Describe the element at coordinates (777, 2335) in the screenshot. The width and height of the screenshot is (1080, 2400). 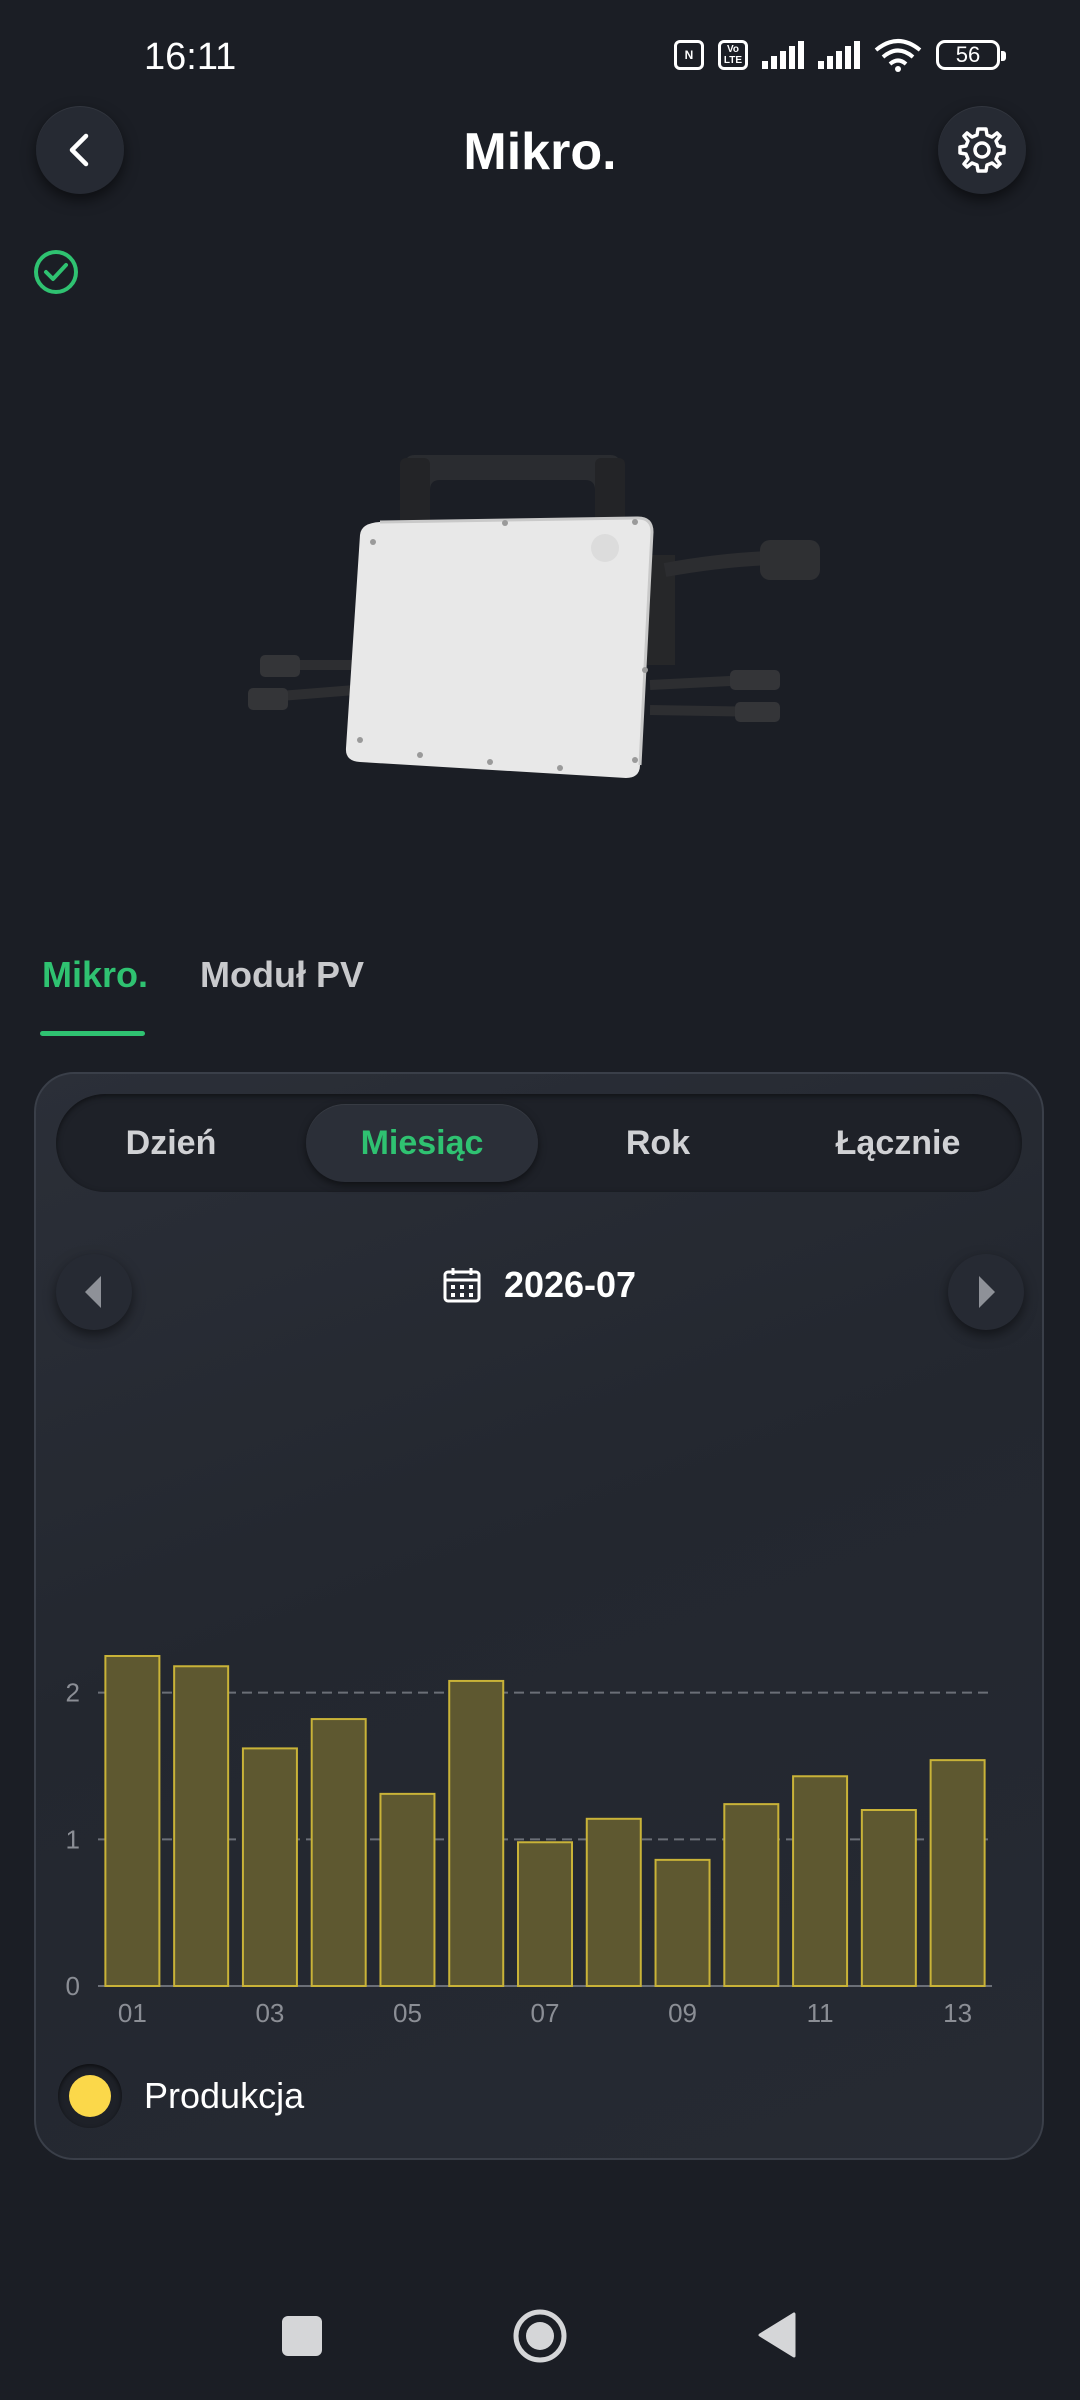
I see `system-back-button` at that location.